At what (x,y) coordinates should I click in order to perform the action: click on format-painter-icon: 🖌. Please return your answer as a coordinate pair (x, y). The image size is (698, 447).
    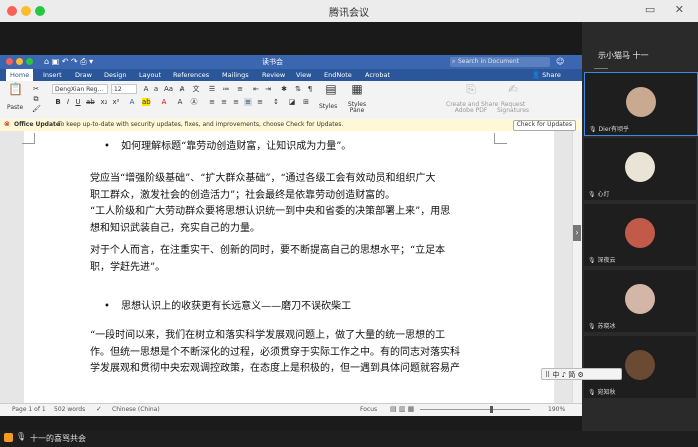
    Looking at the image, I should click on (36, 109).